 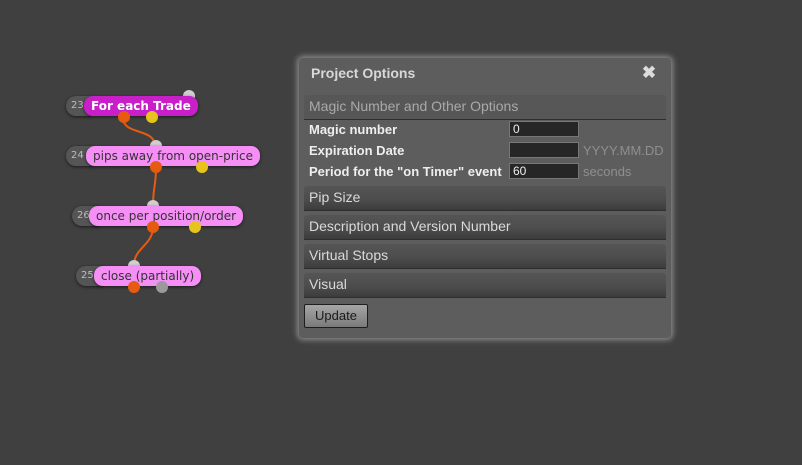 What do you see at coordinates (544, 150) in the screenshot?
I see `expiration-date-input` at bounding box center [544, 150].